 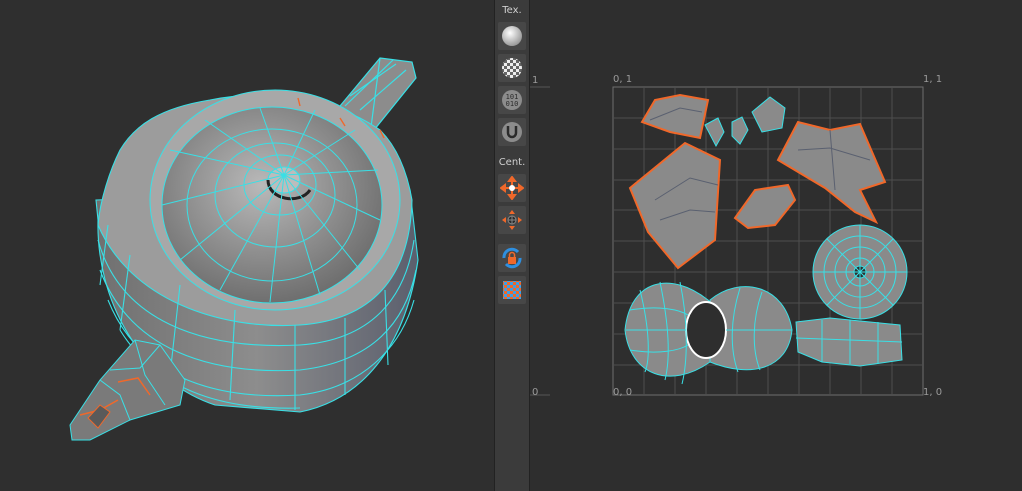 I want to click on tool-strip: Tex. 101 010 Cent., so click(x=512, y=245).